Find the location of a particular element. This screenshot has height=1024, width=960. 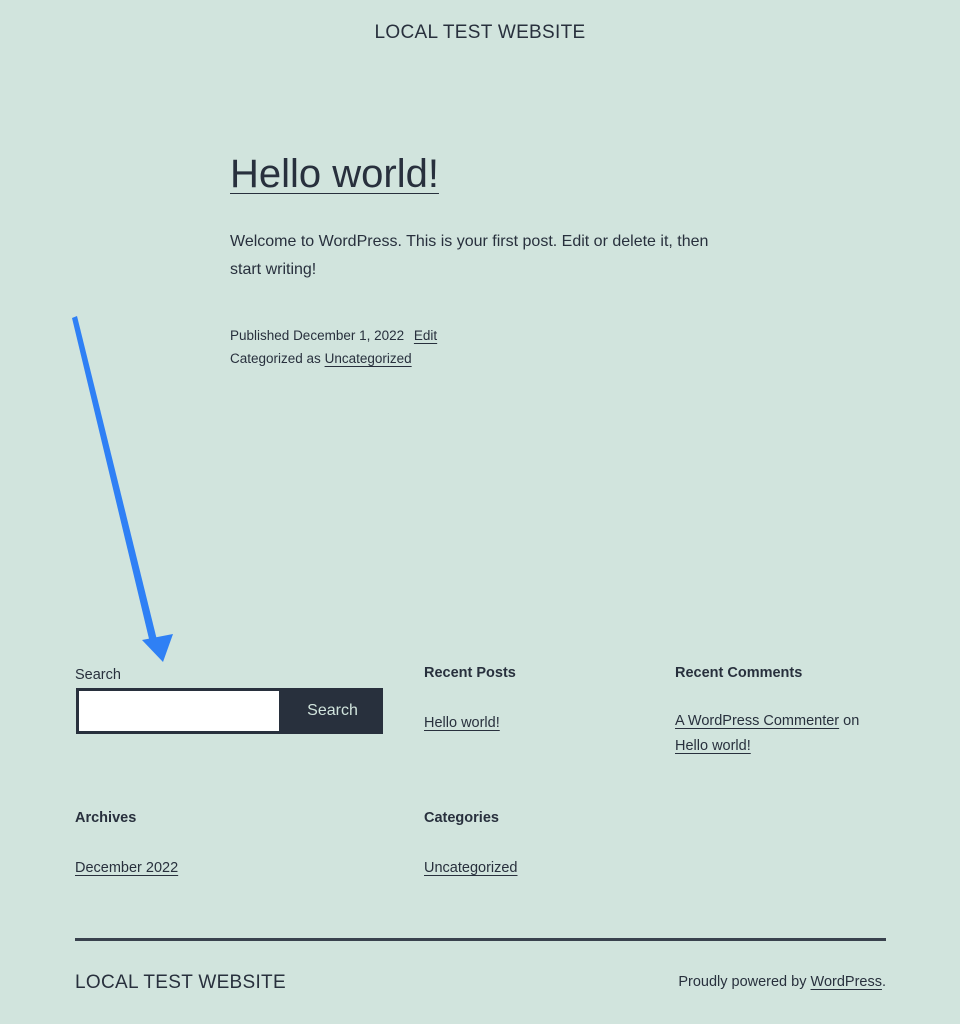

recent-post-link: Hello world! is located at coordinates (462, 723).